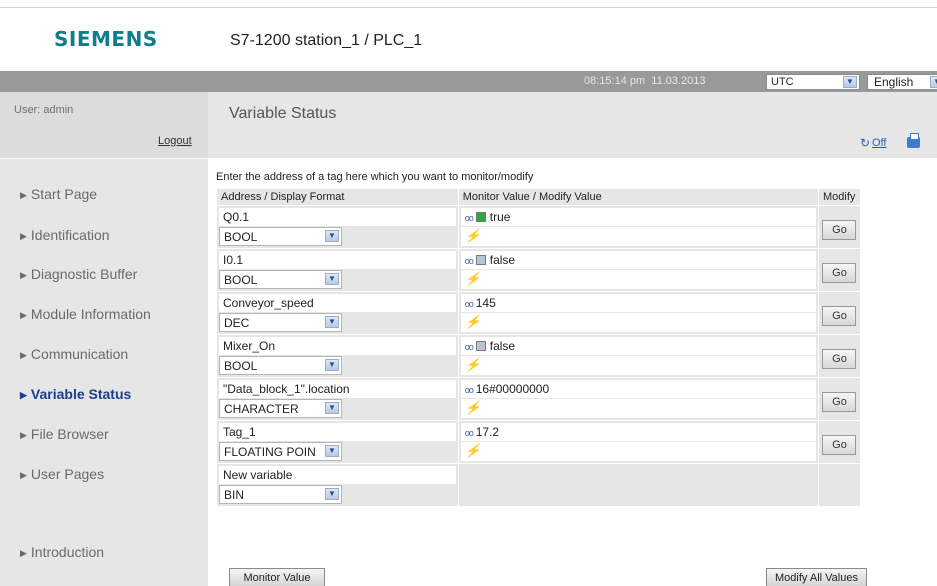  Describe the element at coordinates (879, 143) in the screenshot. I see `auto-refresh-off-link: Off` at that location.